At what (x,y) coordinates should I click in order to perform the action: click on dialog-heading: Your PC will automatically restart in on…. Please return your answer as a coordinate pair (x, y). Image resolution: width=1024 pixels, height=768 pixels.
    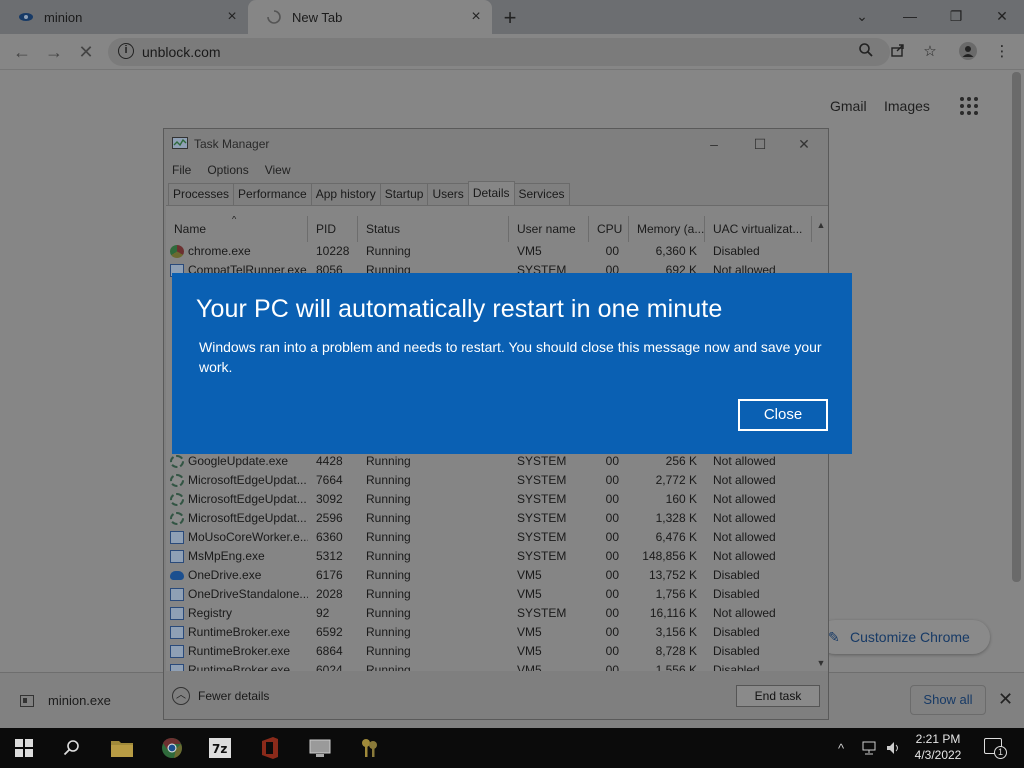
    Looking at the image, I should click on (459, 309).